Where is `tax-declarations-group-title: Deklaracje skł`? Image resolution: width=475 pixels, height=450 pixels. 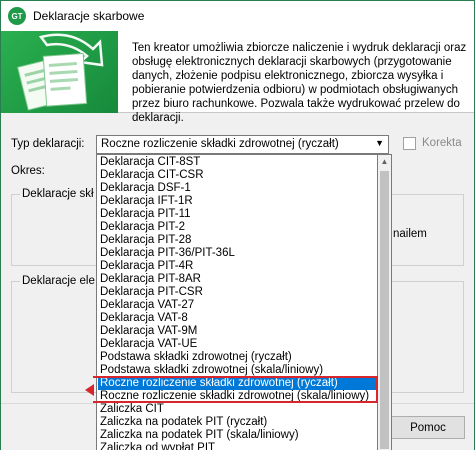 tax-declarations-group-title: Deklaracje skł is located at coordinates (58, 194).